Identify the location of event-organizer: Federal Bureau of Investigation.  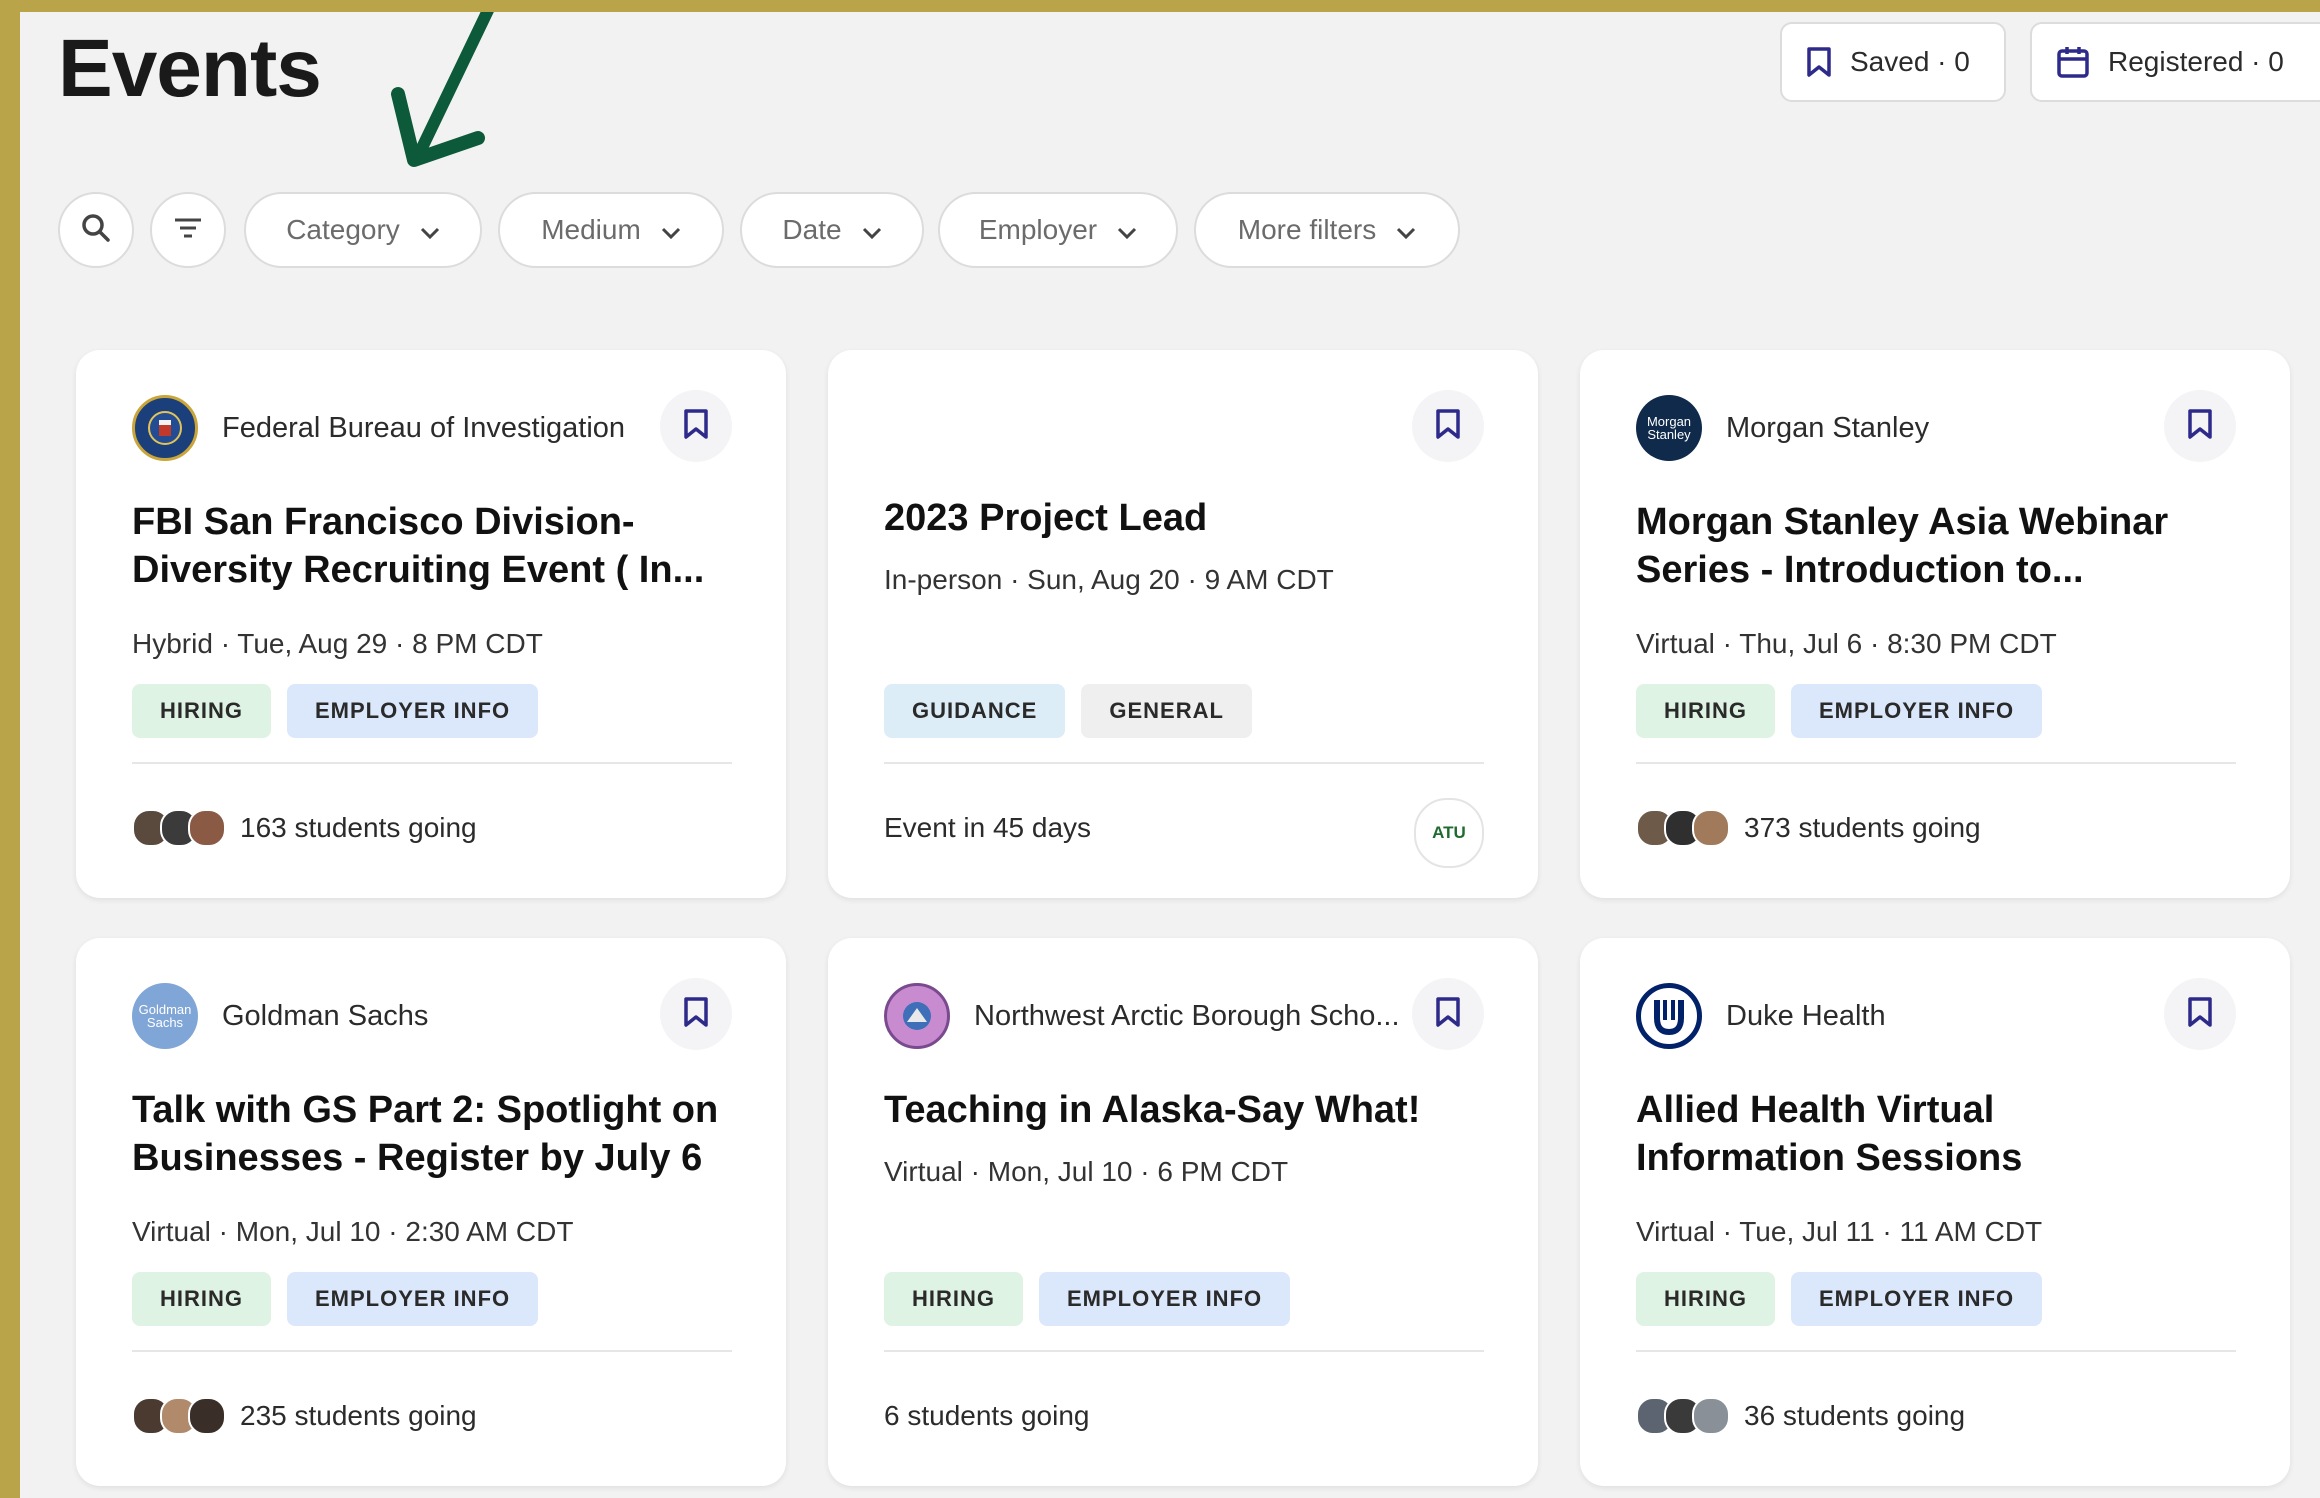
(378, 428).